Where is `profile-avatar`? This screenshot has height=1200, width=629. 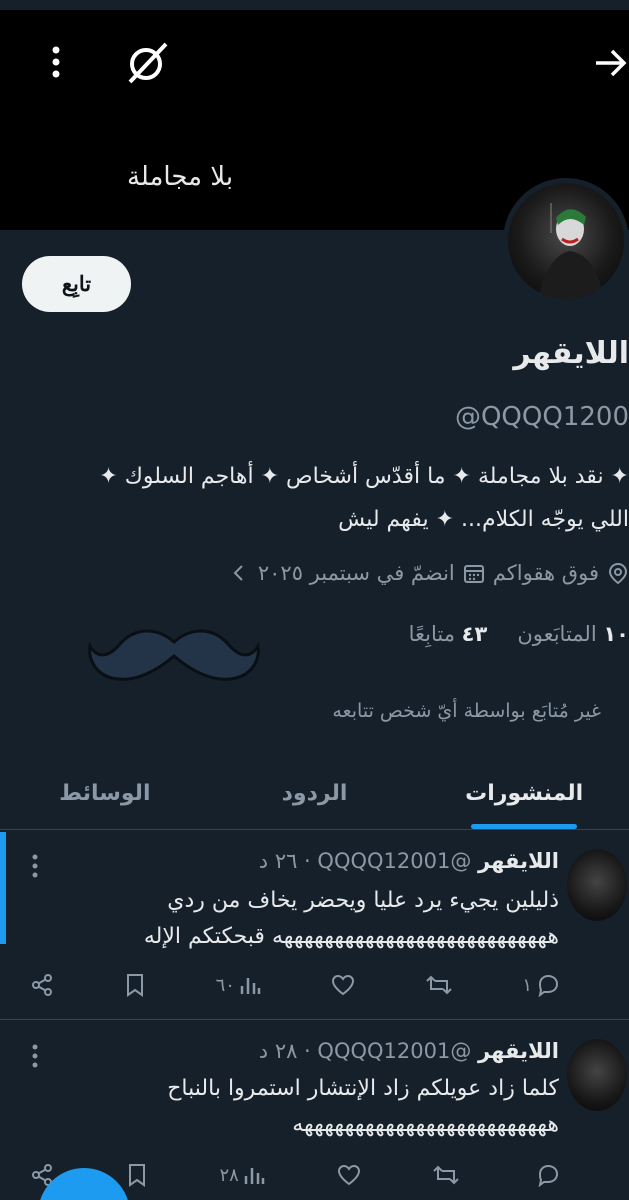 profile-avatar is located at coordinates (566, 241).